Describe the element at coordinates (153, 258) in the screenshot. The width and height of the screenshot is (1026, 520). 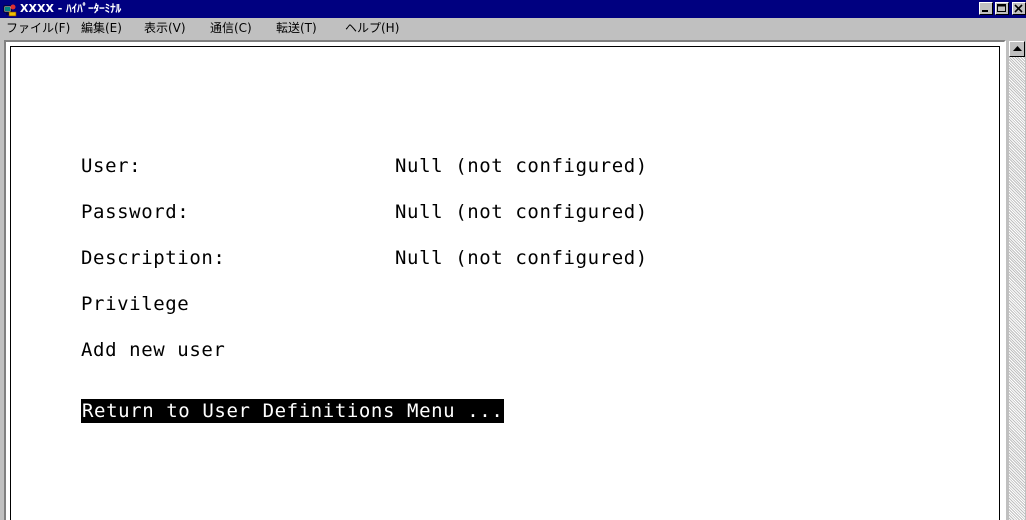
I see `description-label: Description:` at that location.